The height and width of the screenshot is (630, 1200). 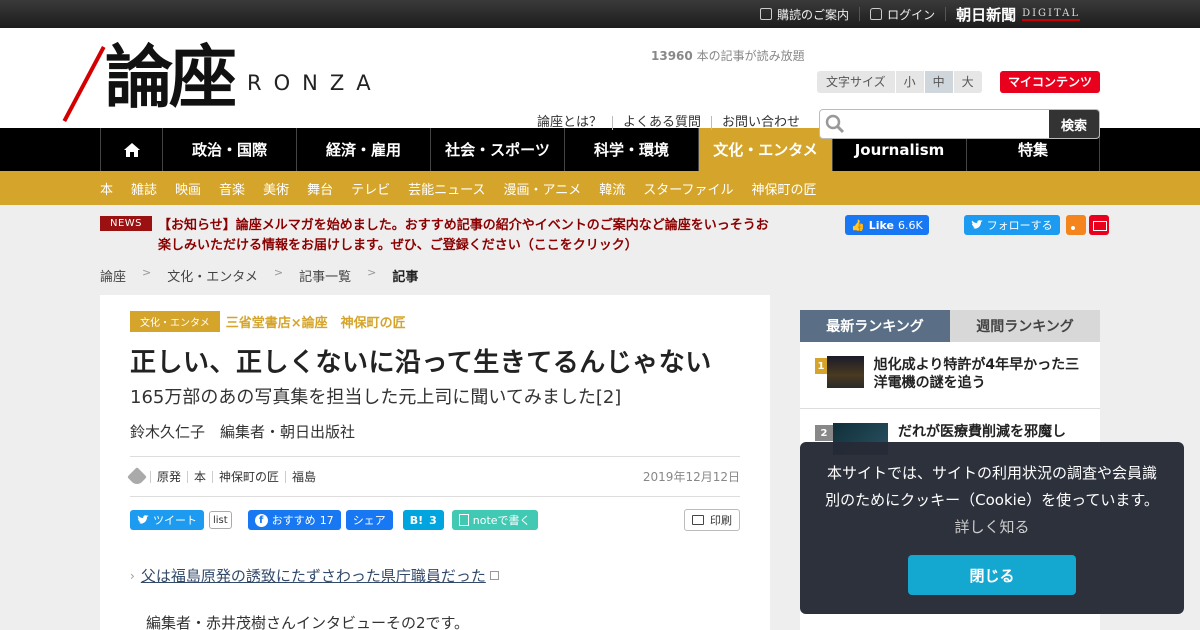 What do you see at coordinates (132, 575) in the screenshot?
I see `chevron-right-icon: ›` at bounding box center [132, 575].